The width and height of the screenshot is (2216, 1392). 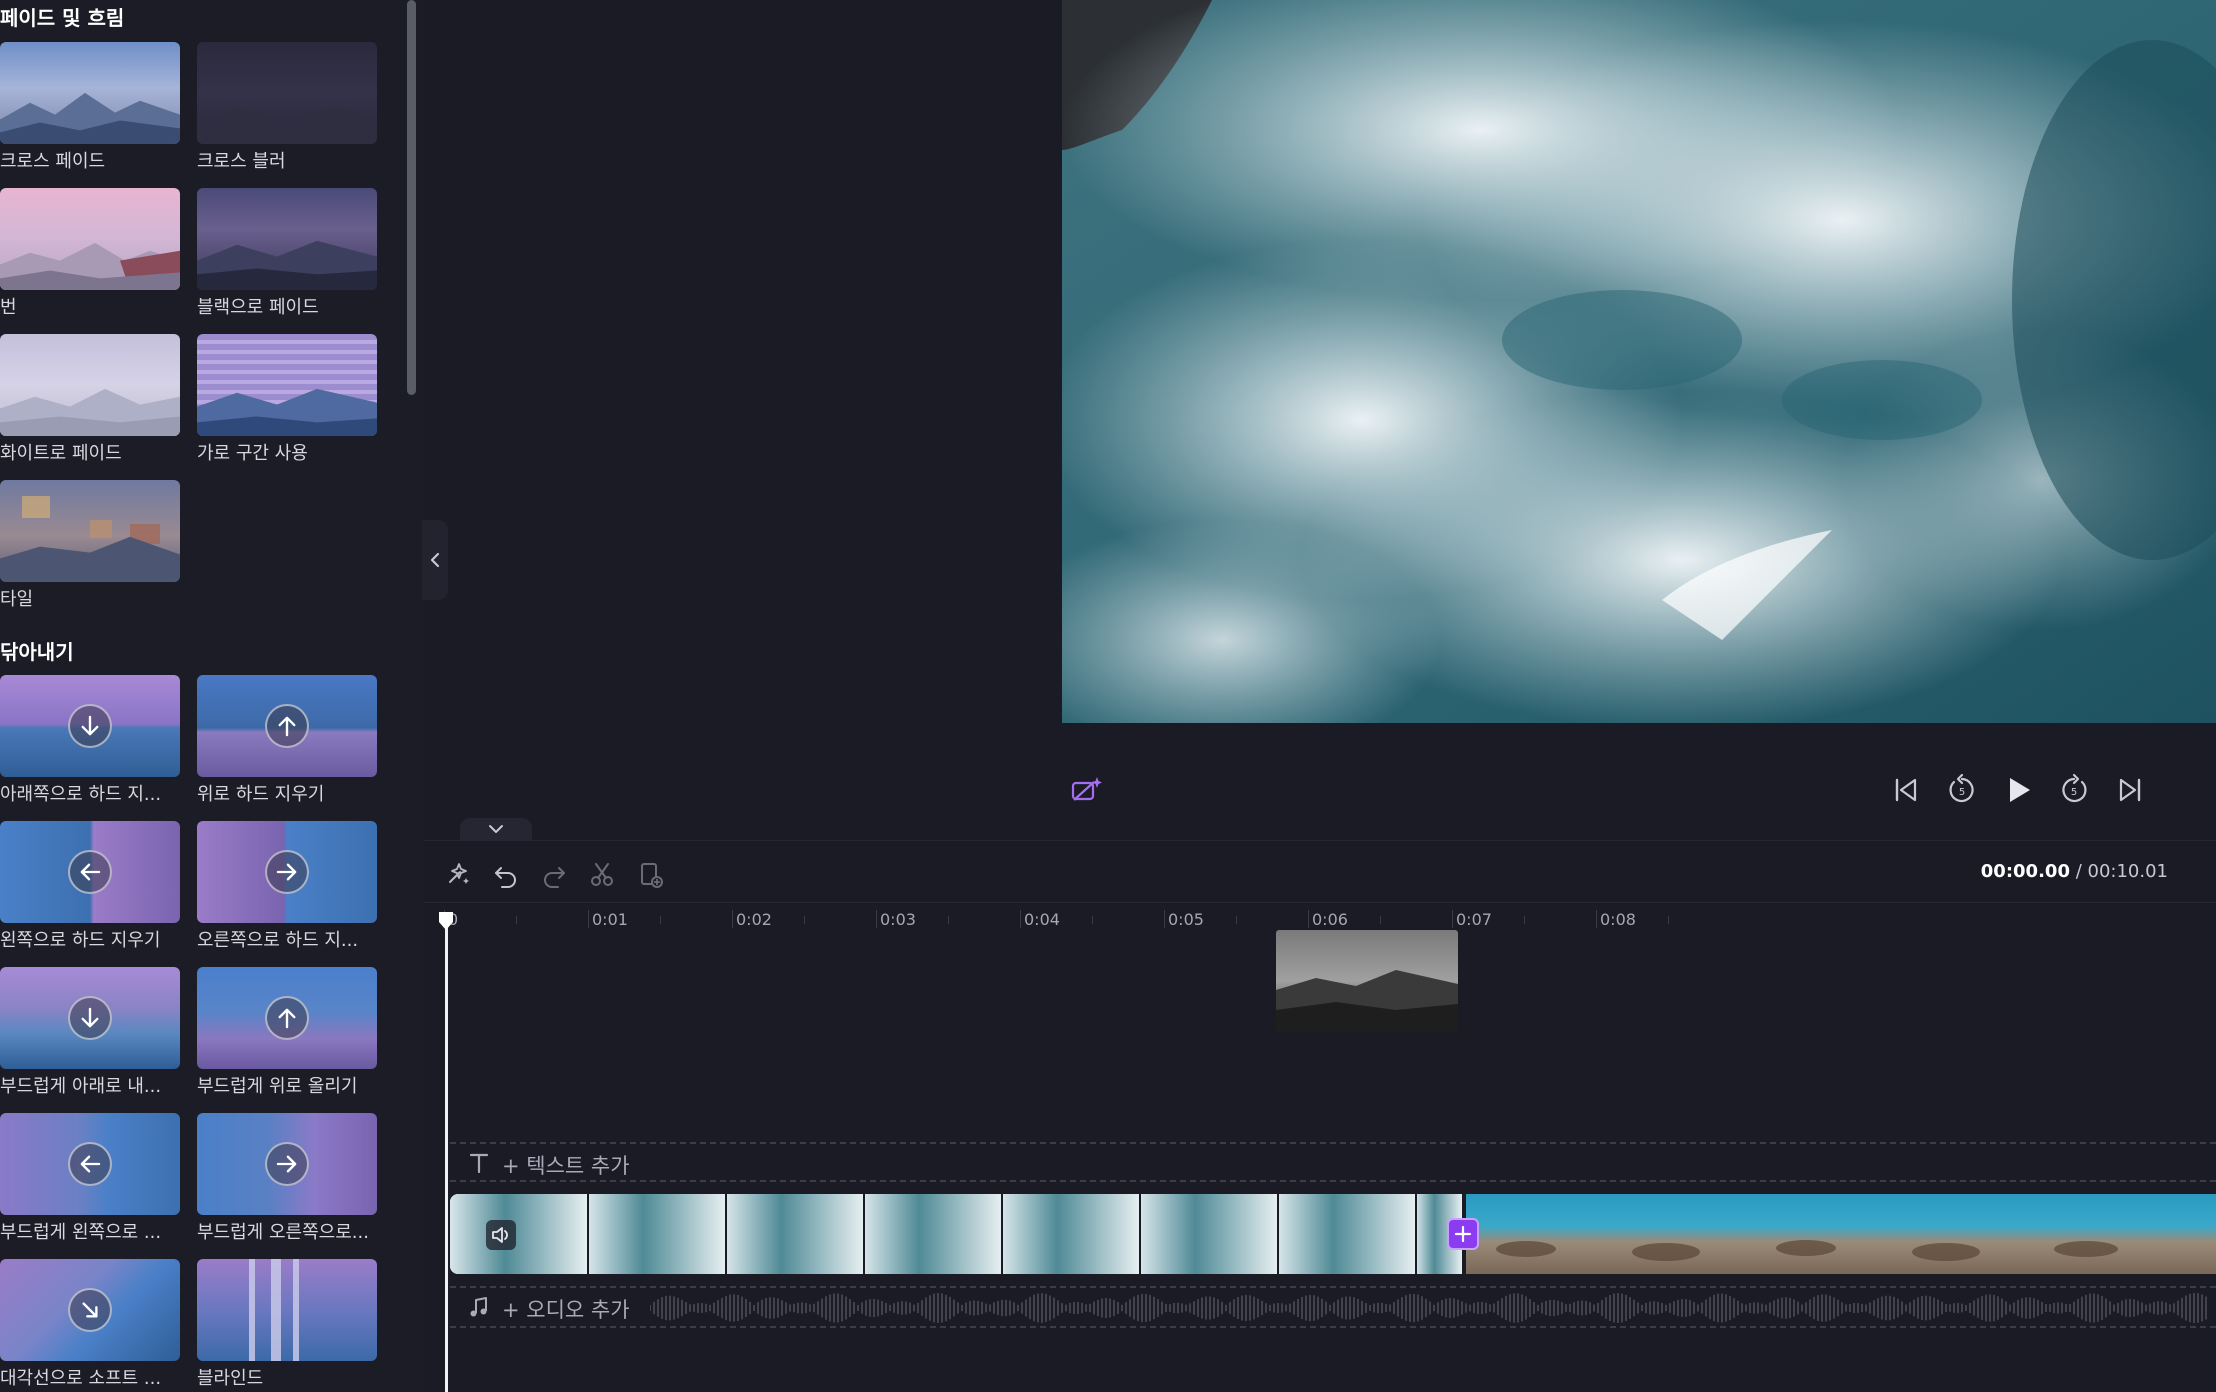 I want to click on transition-label: 가로 구간 사용, so click(x=252, y=453).